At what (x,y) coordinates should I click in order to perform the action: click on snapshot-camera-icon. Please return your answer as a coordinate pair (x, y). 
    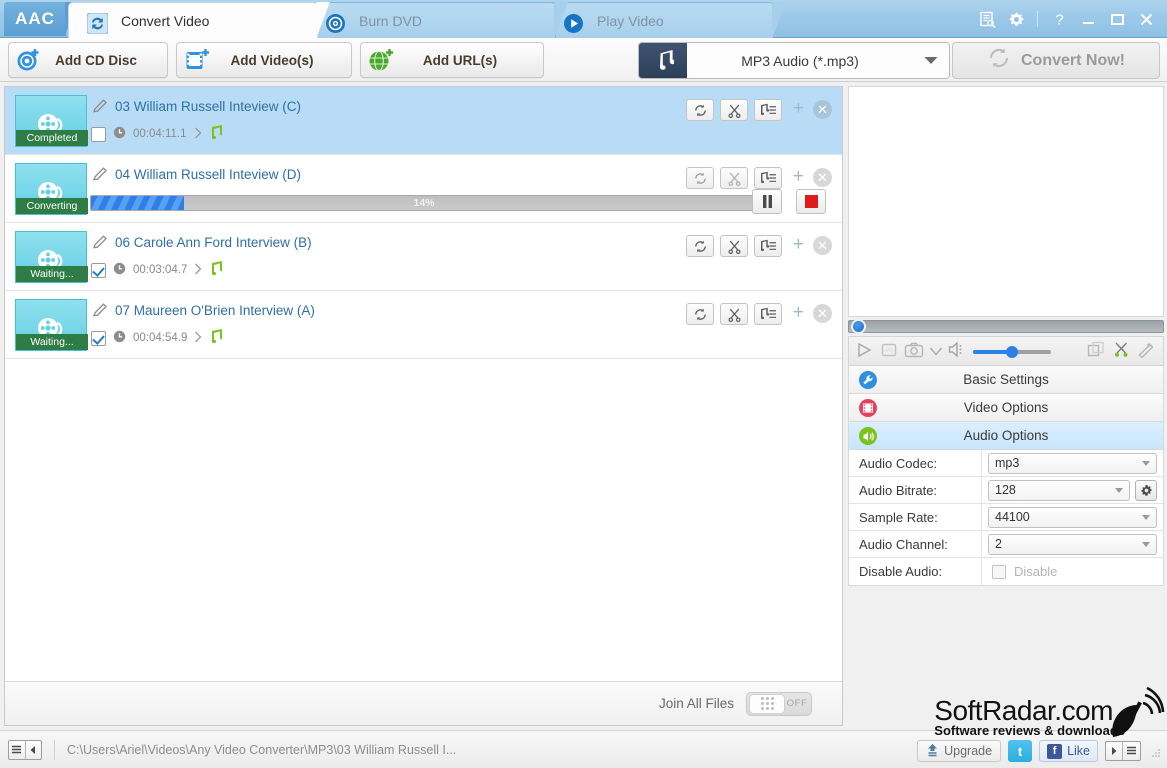
    Looking at the image, I should click on (914, 351).